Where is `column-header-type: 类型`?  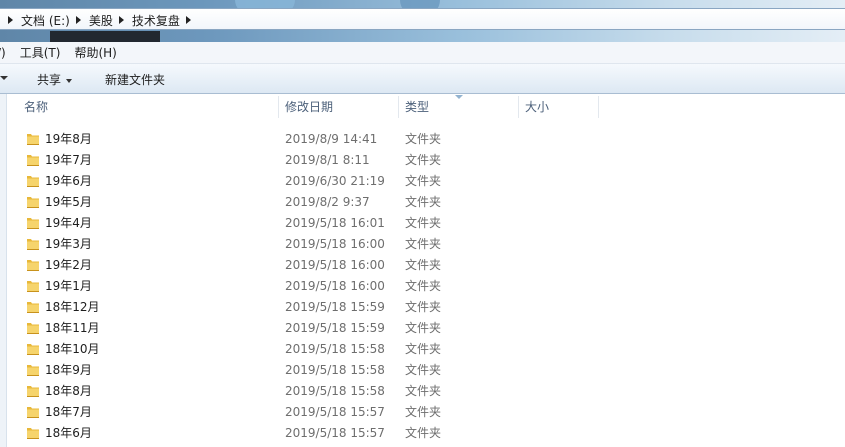 column-header-type: 类型 is located at coordinates (417, 107).